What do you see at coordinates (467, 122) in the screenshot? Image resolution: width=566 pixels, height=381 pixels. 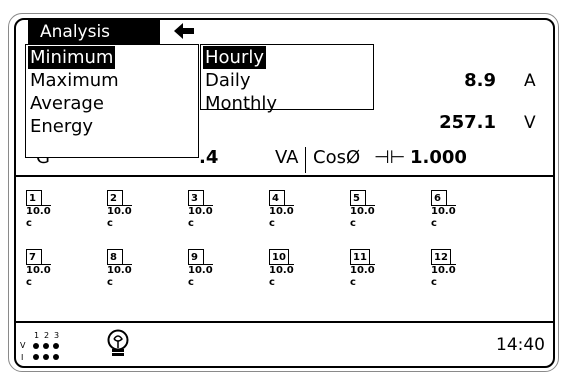 I see `voltage-value: 257.1` at bounding box center [467, 122].